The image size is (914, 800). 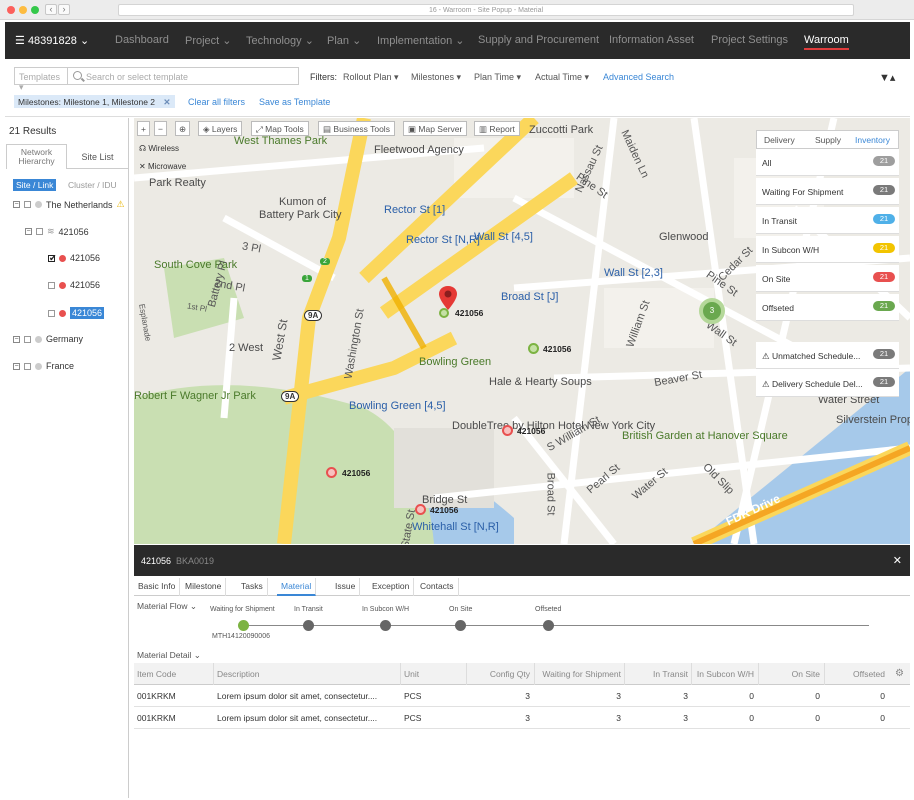 What do you see at coordinates (238, 674) in the screenshot?
I see `col-description: Description` at bounding box center [238, 674].